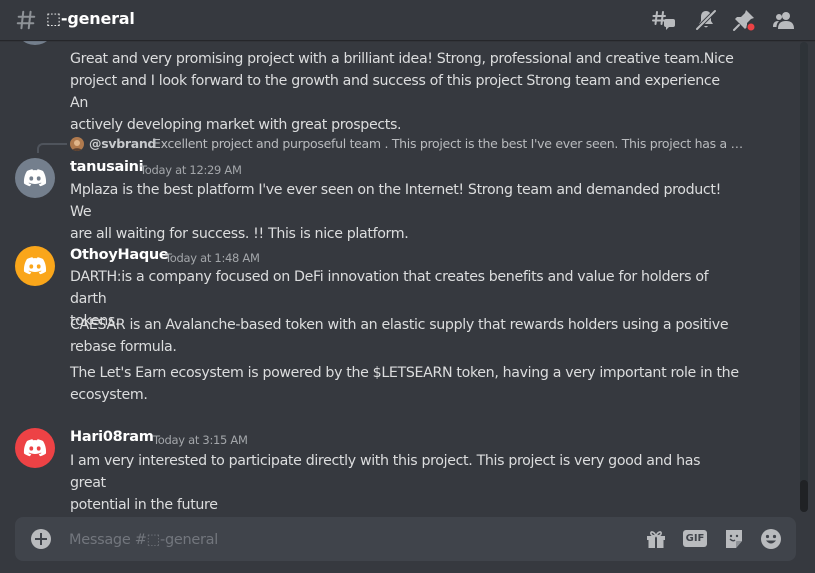  What do you see at coordinates (112, 437) in the screenshot?
I see `username: Hari08ram` at bounding box center [112, 437].